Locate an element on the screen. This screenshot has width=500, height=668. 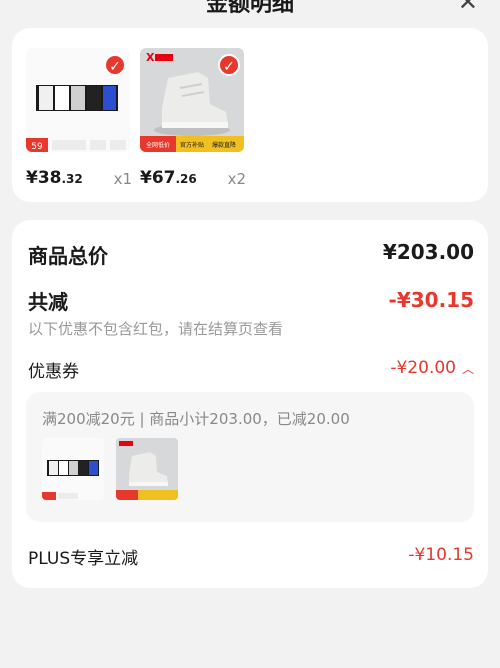
product-price: ¥38.32 is located at coordinates (54, 178).